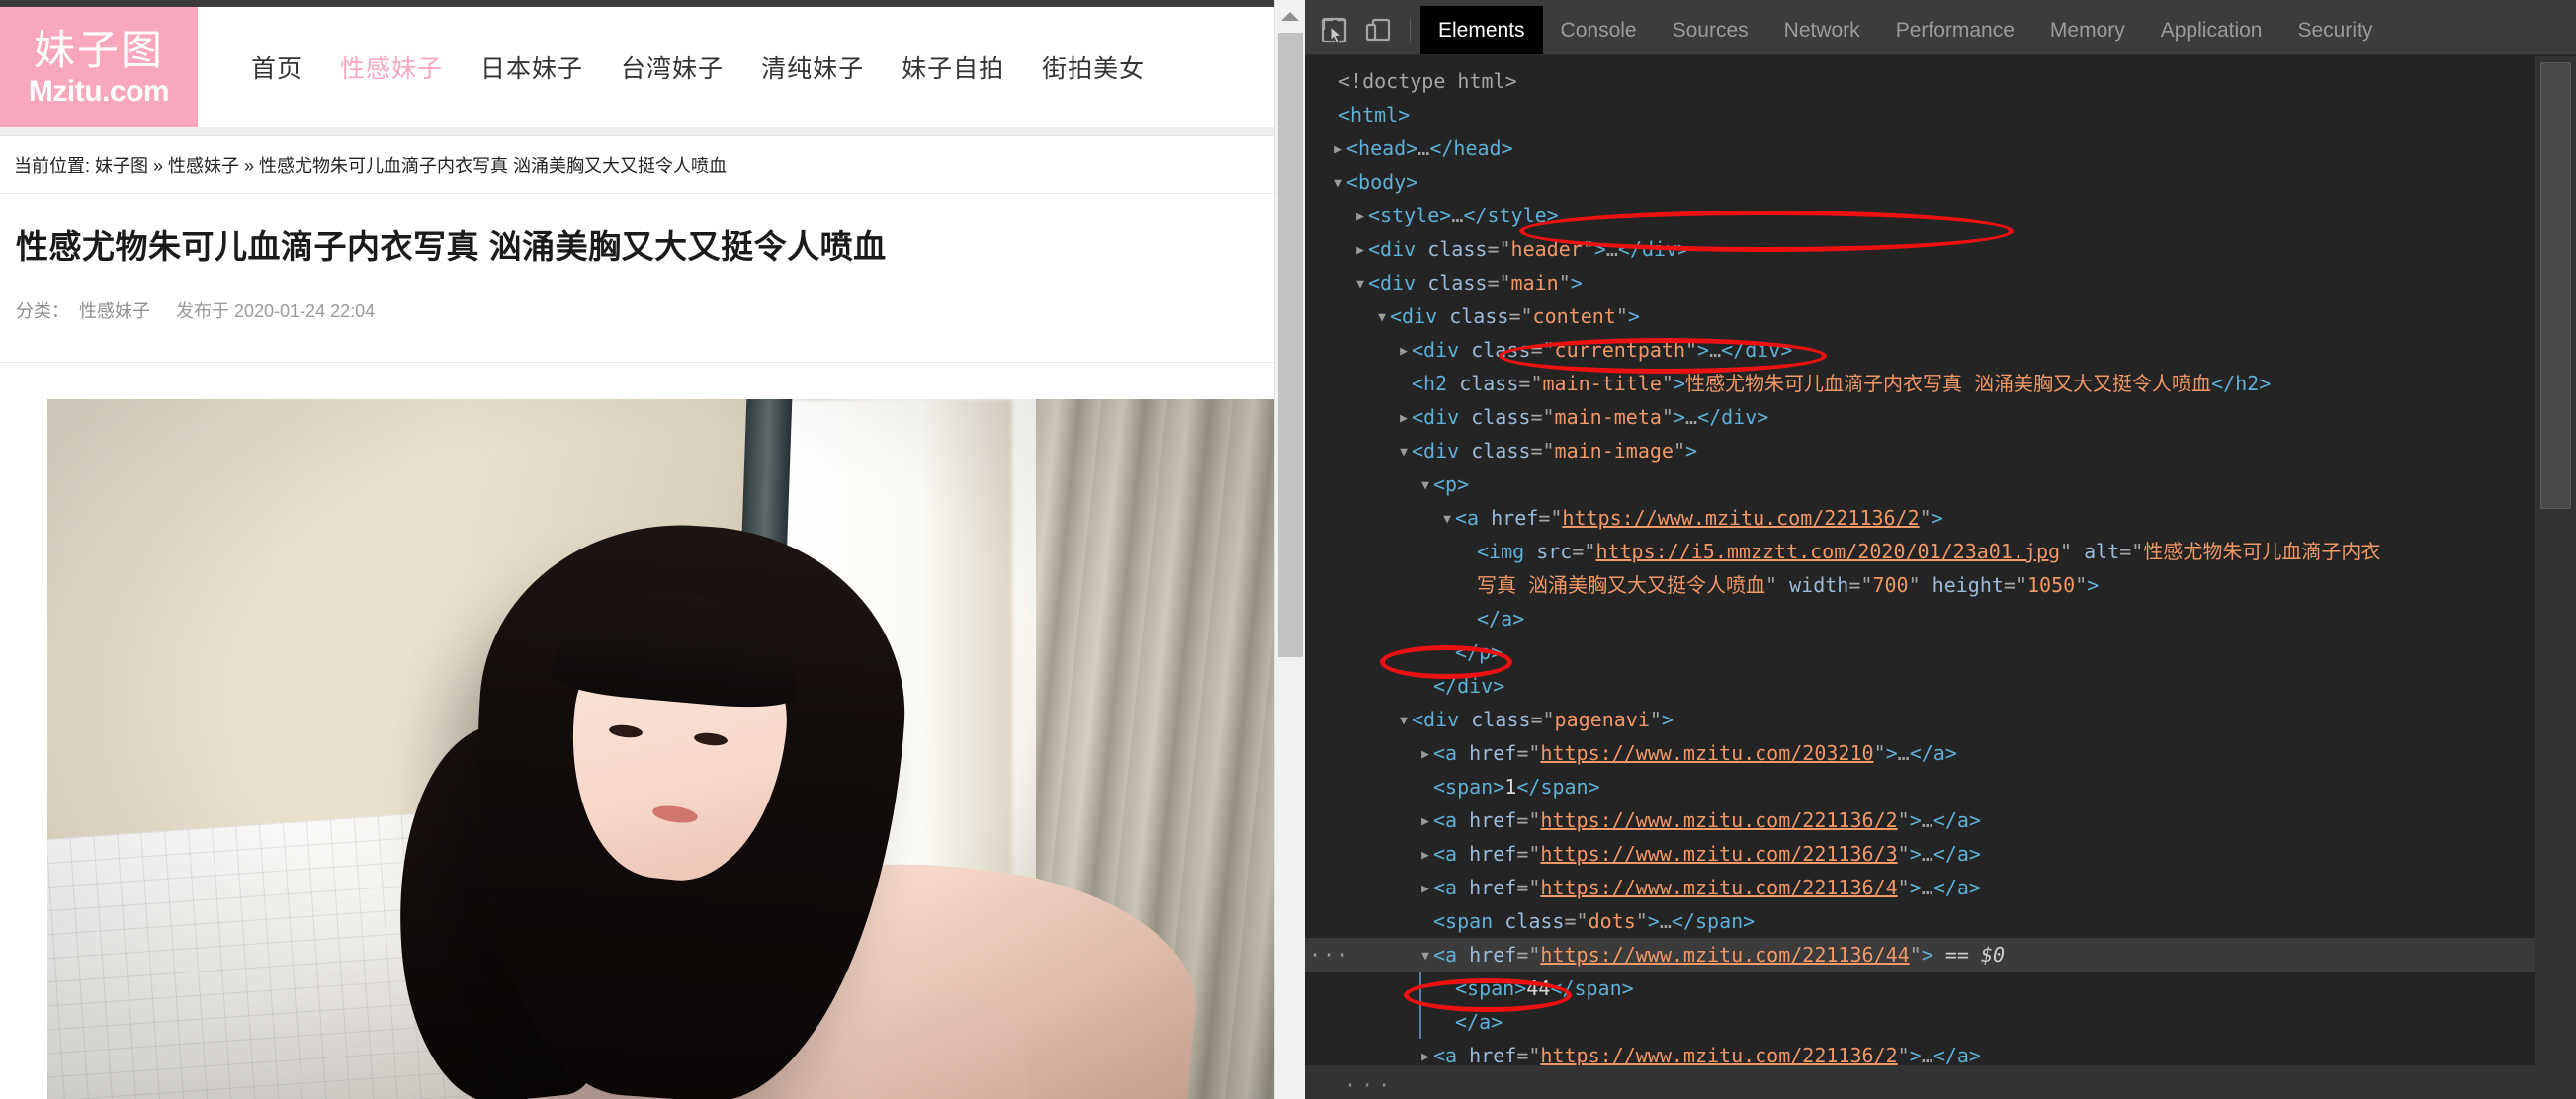 The width and height of the screenshot is (2576, 1099). What do you see at coordinates (1940, 249) in the screenshot?
I see `dom-row-div-header: ▶ <div class="header">…</div>` at bounding box center [1940, 249].